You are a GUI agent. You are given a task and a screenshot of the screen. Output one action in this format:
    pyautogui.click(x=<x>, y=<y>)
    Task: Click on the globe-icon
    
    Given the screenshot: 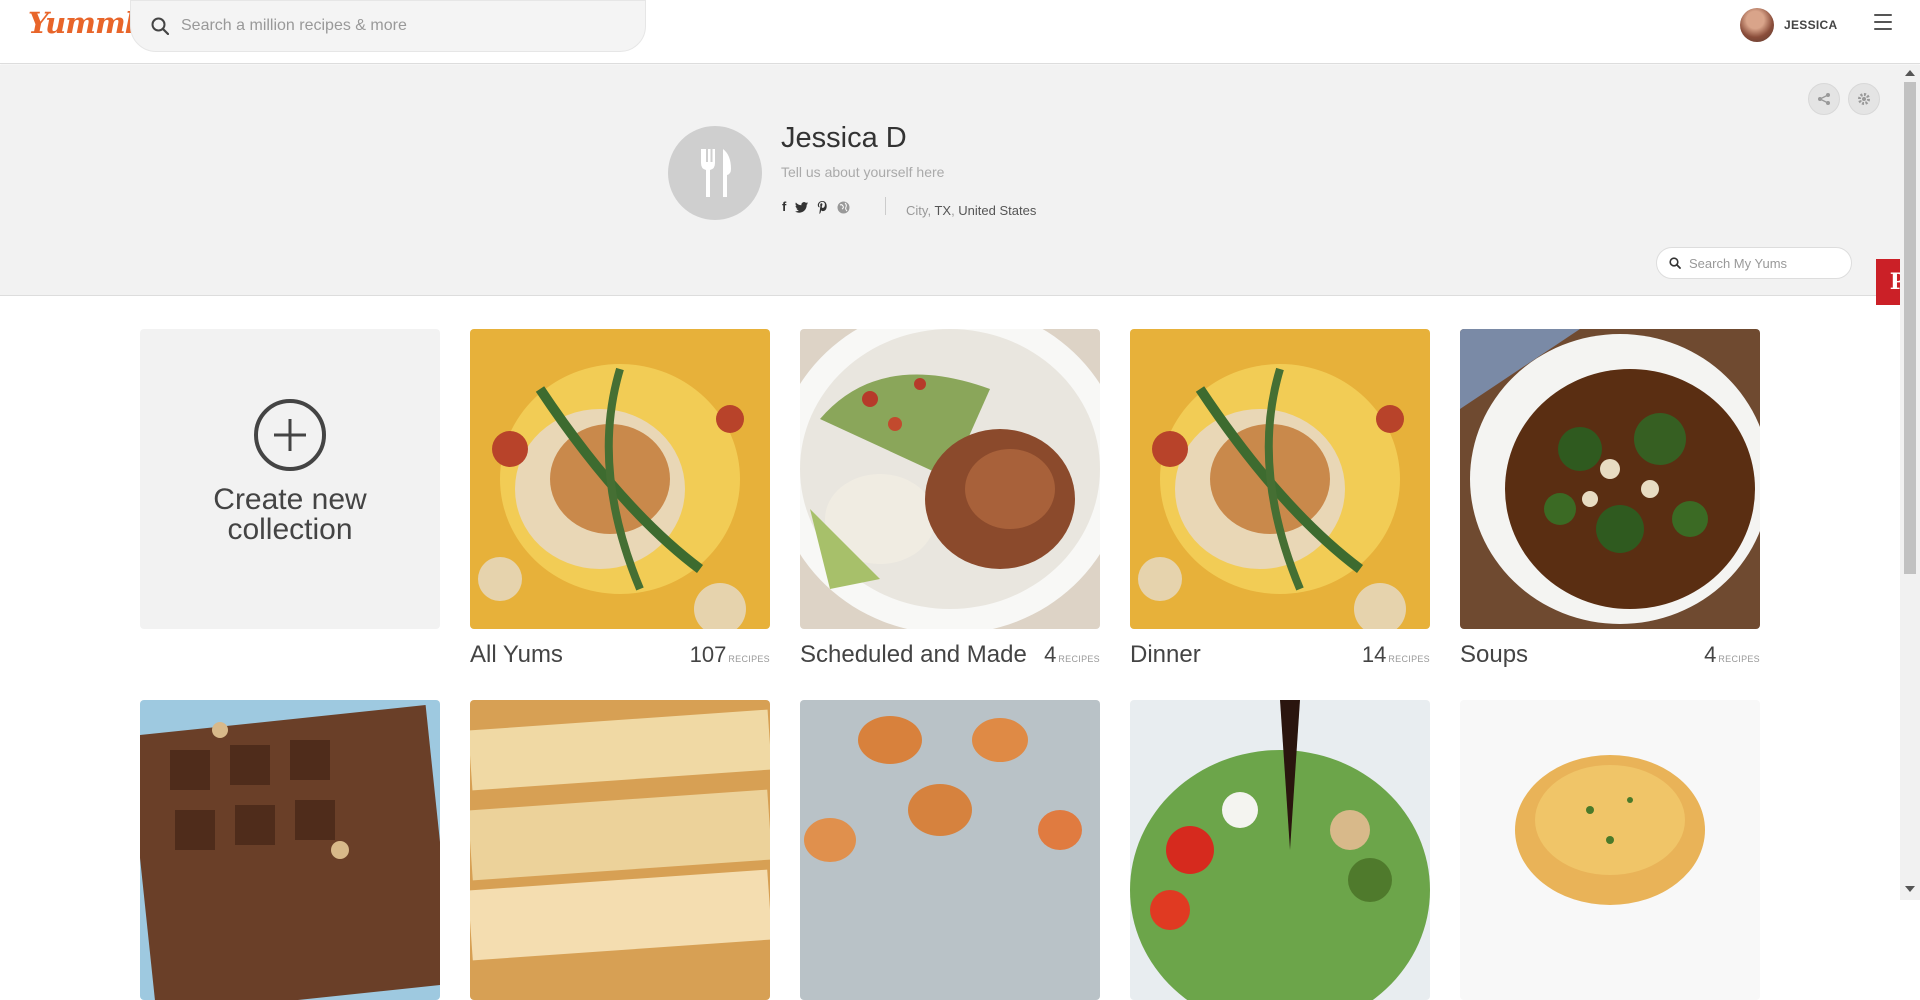 What is the action you would take?
    pyautogui.click(x=843, y=207)
    